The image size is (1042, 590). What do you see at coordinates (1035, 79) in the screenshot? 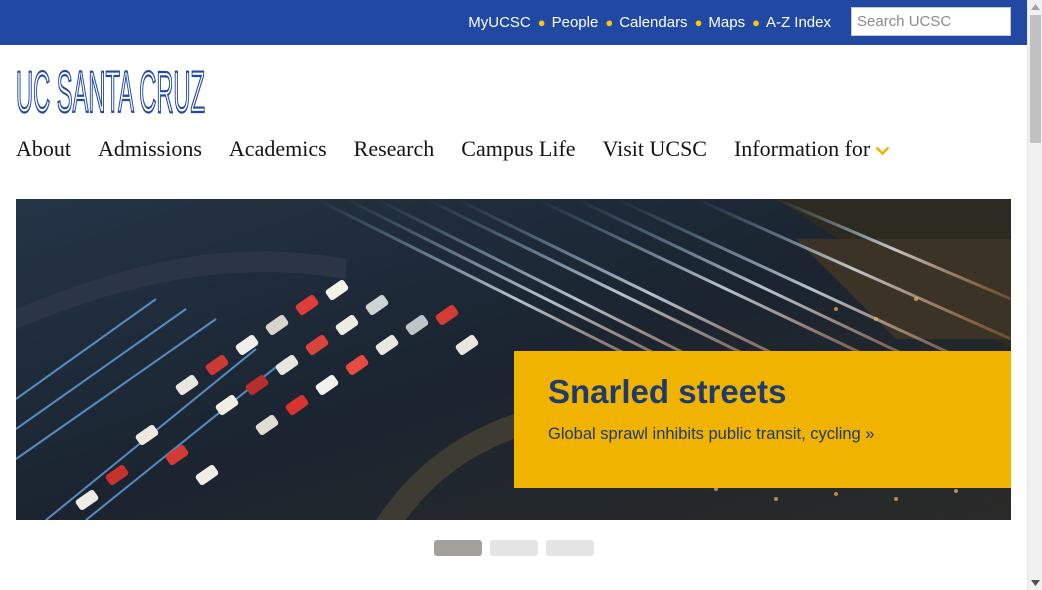
I see `scroll-thumb` at bounding box center [1035, 79].